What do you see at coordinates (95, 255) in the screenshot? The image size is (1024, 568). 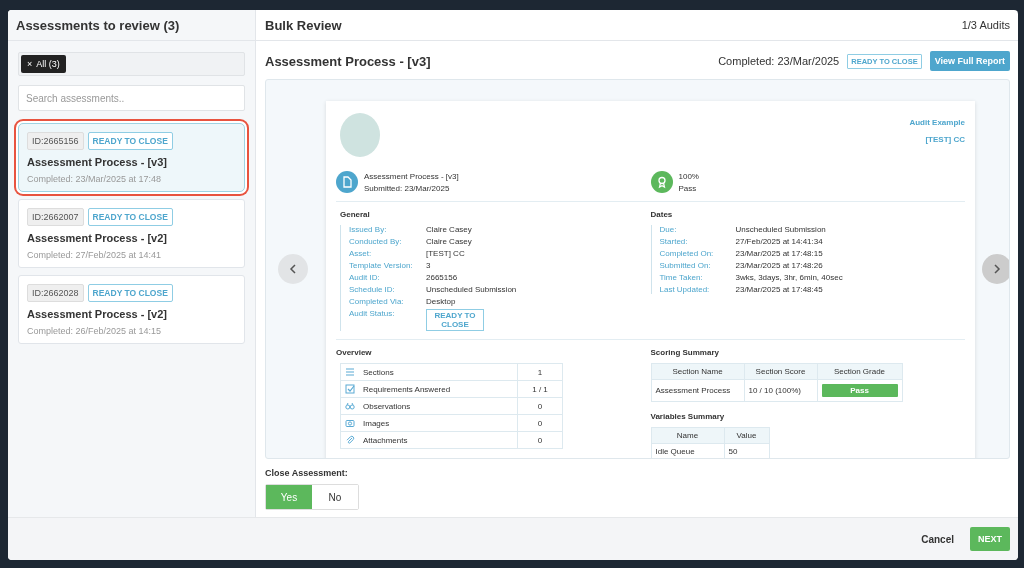 I see `completed-date: Completed: 27/Feb/2025 at 14:41` at bounding box center [95, 255].